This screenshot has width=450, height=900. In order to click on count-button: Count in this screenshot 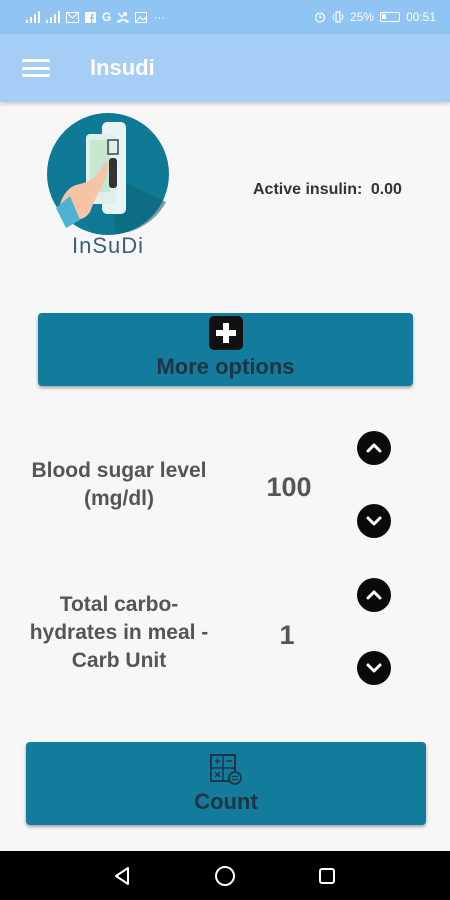, I will do `click(226, 783)`.